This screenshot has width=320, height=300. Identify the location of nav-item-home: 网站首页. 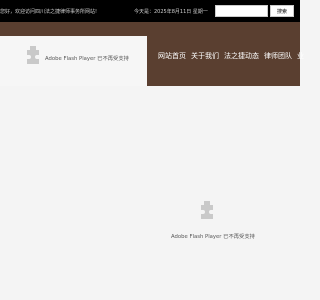
(172, 56).